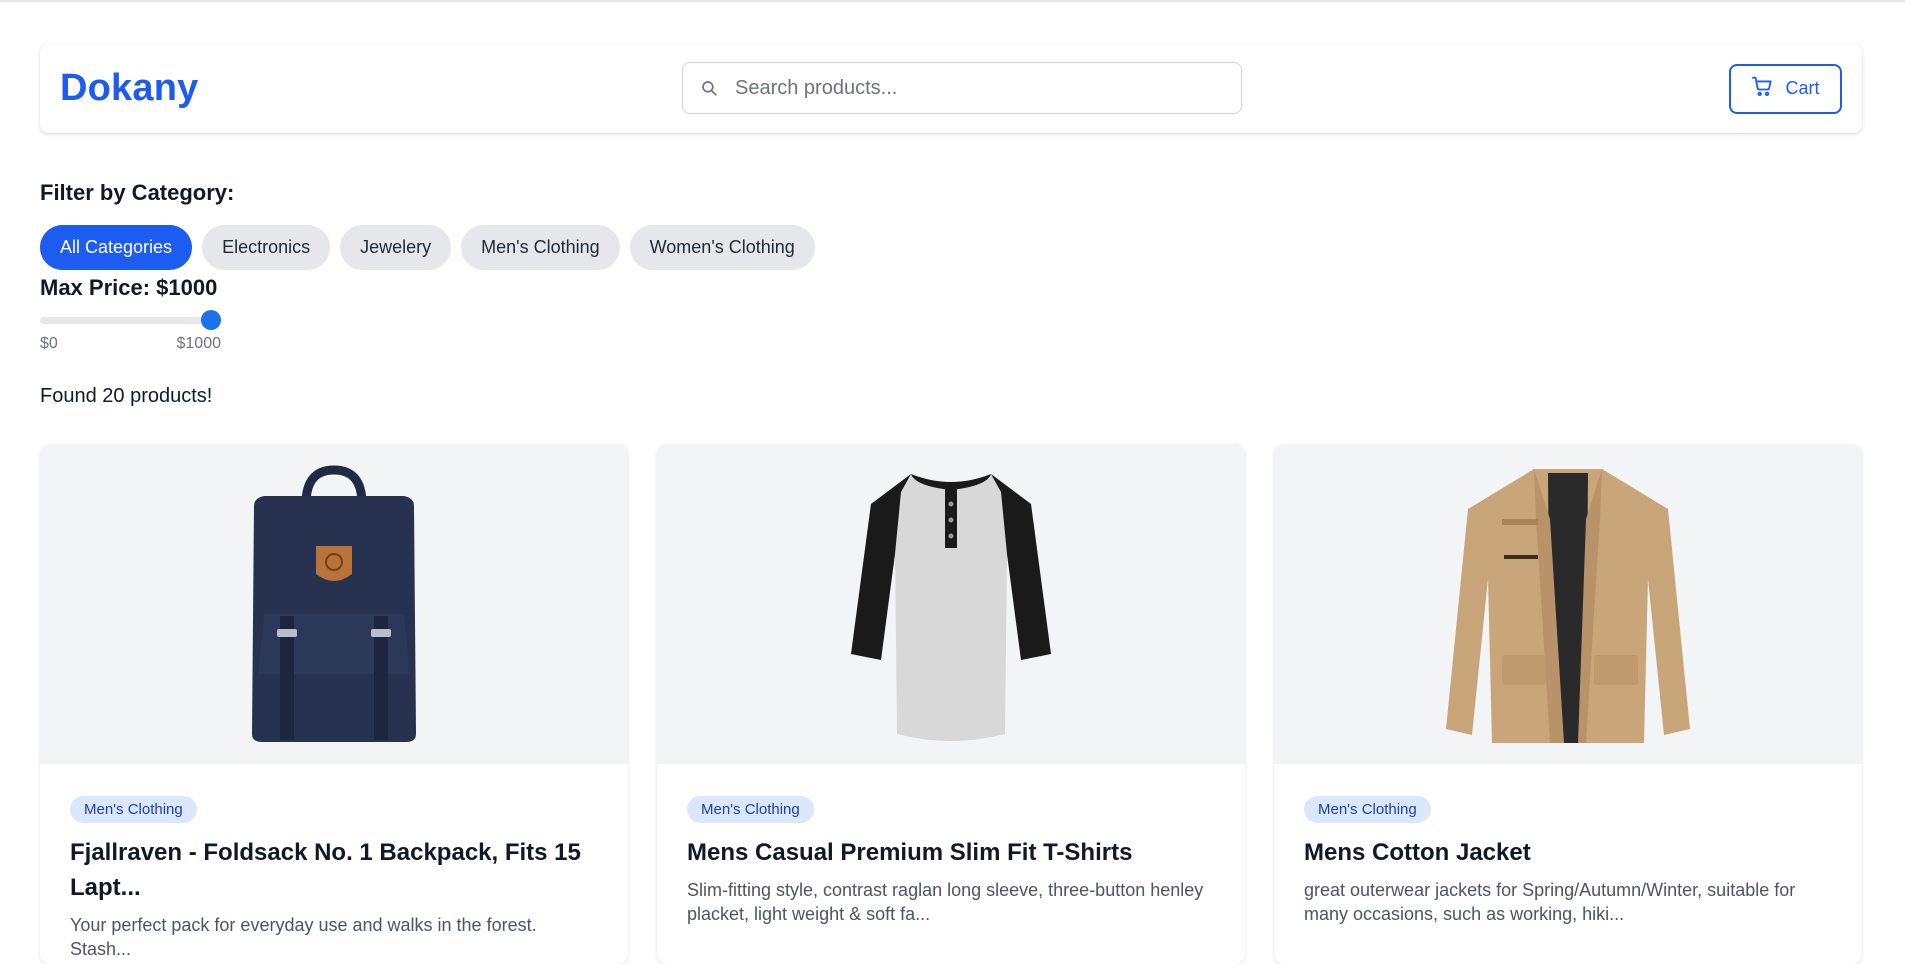 This screenshot has width=1905, height=964. I want to click on search-input, so click(988, 88).